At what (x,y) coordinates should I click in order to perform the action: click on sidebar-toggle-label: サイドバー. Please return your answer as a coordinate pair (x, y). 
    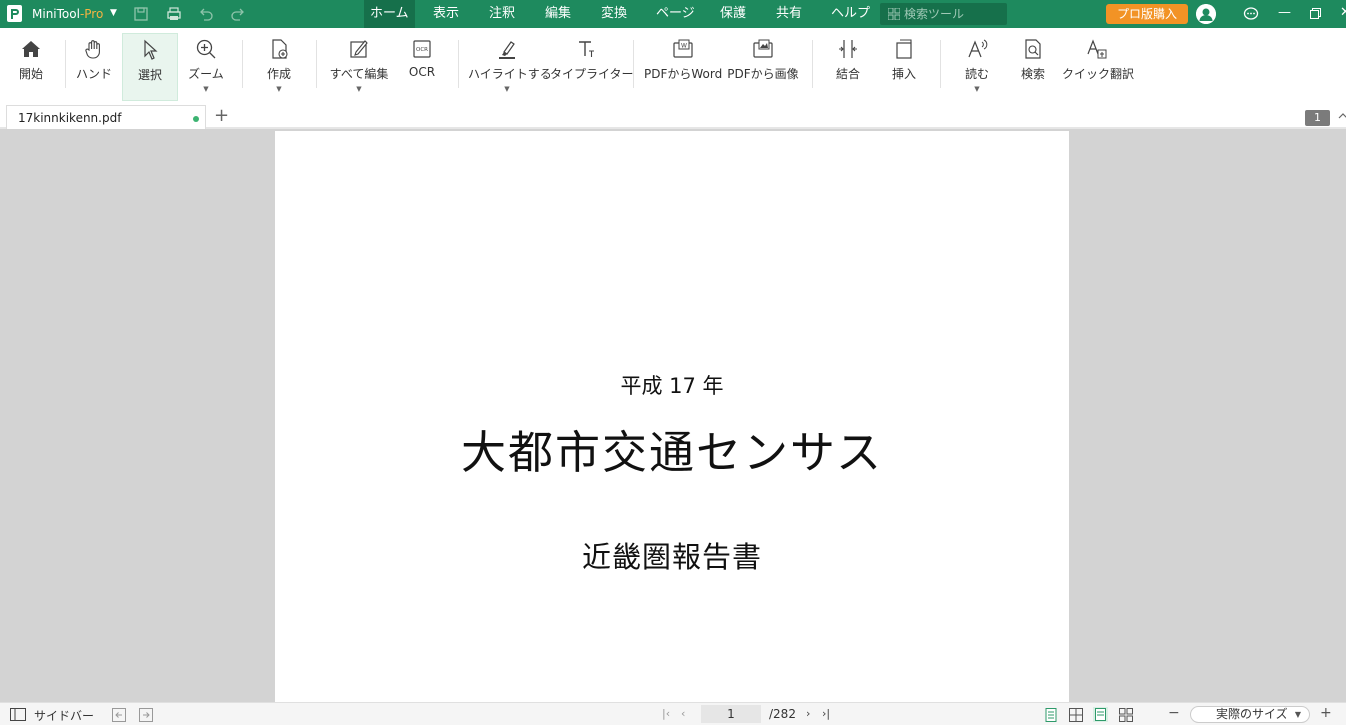
    Looking at the image, I should click on (64, 715).